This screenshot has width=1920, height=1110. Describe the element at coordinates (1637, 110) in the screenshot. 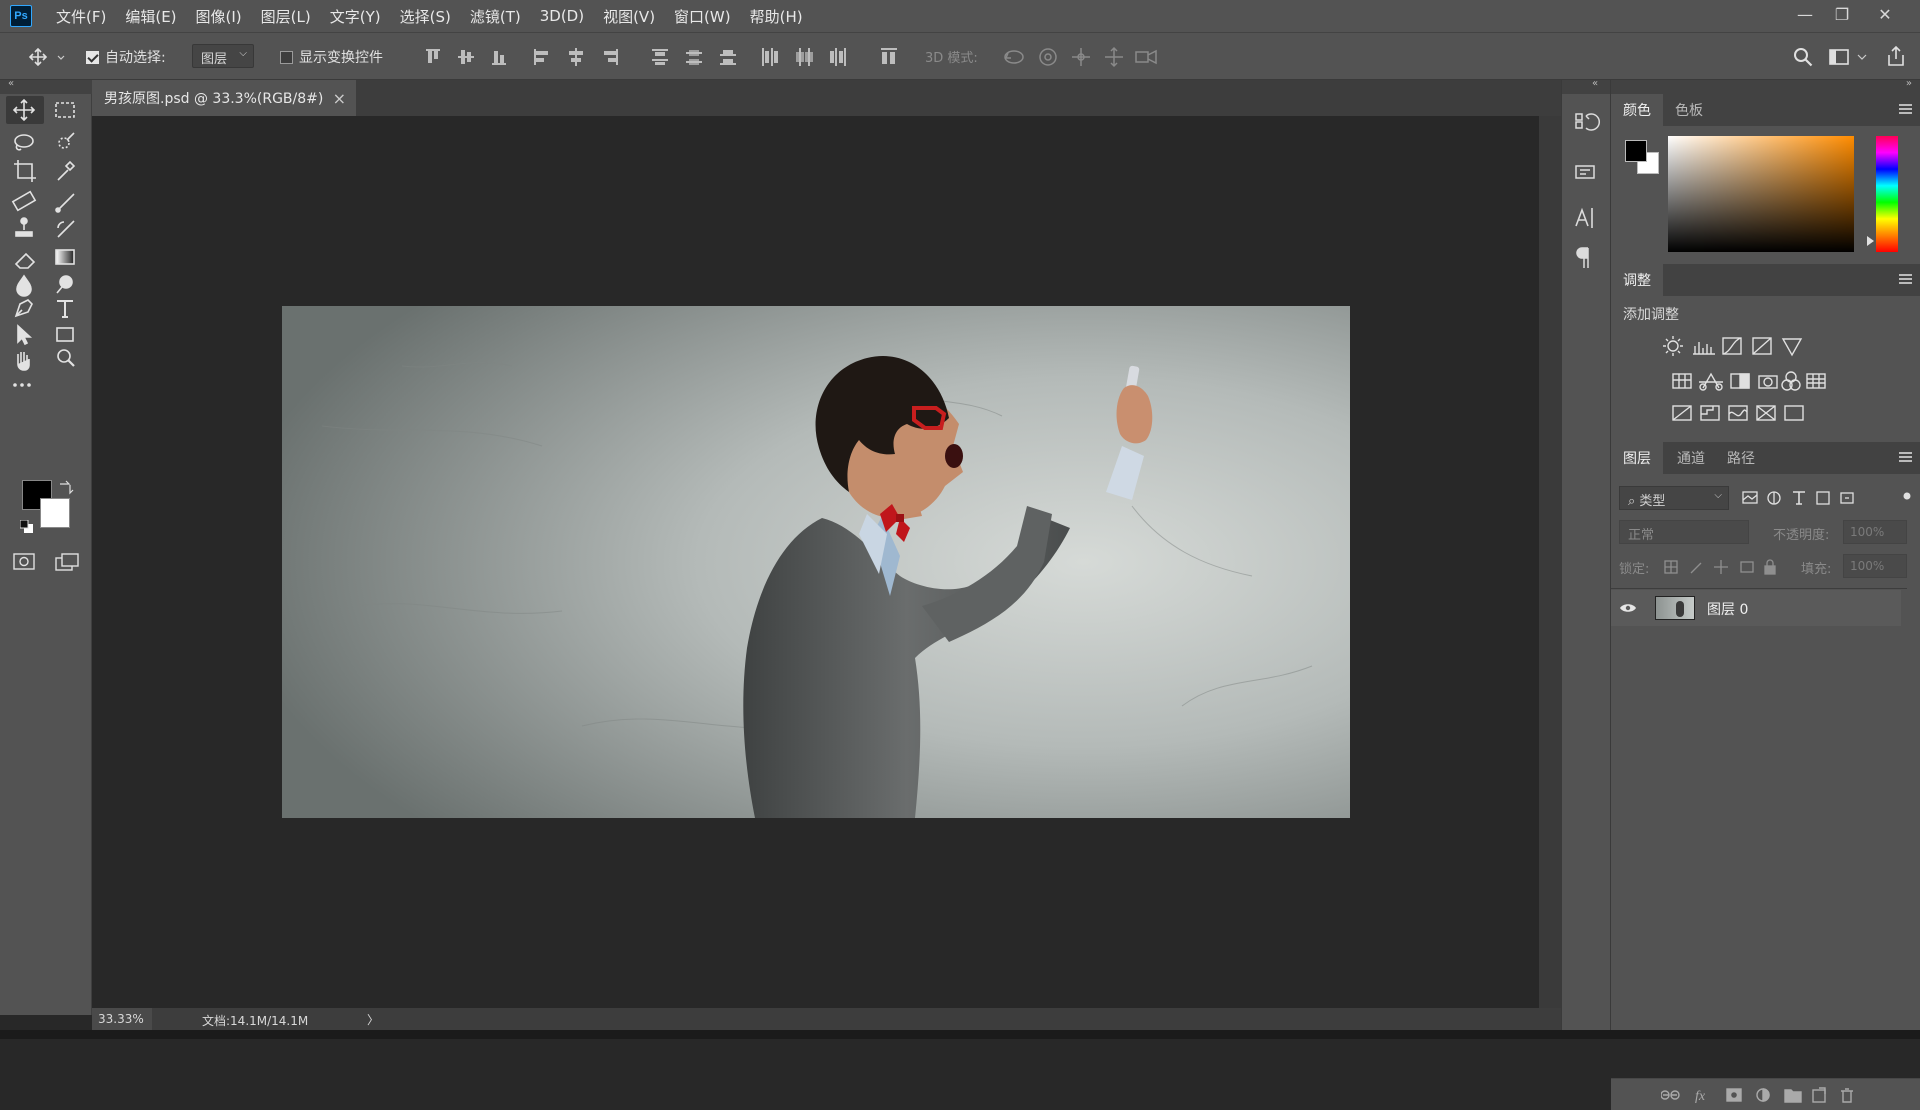

I see `tab-color: 颜色` at that location.